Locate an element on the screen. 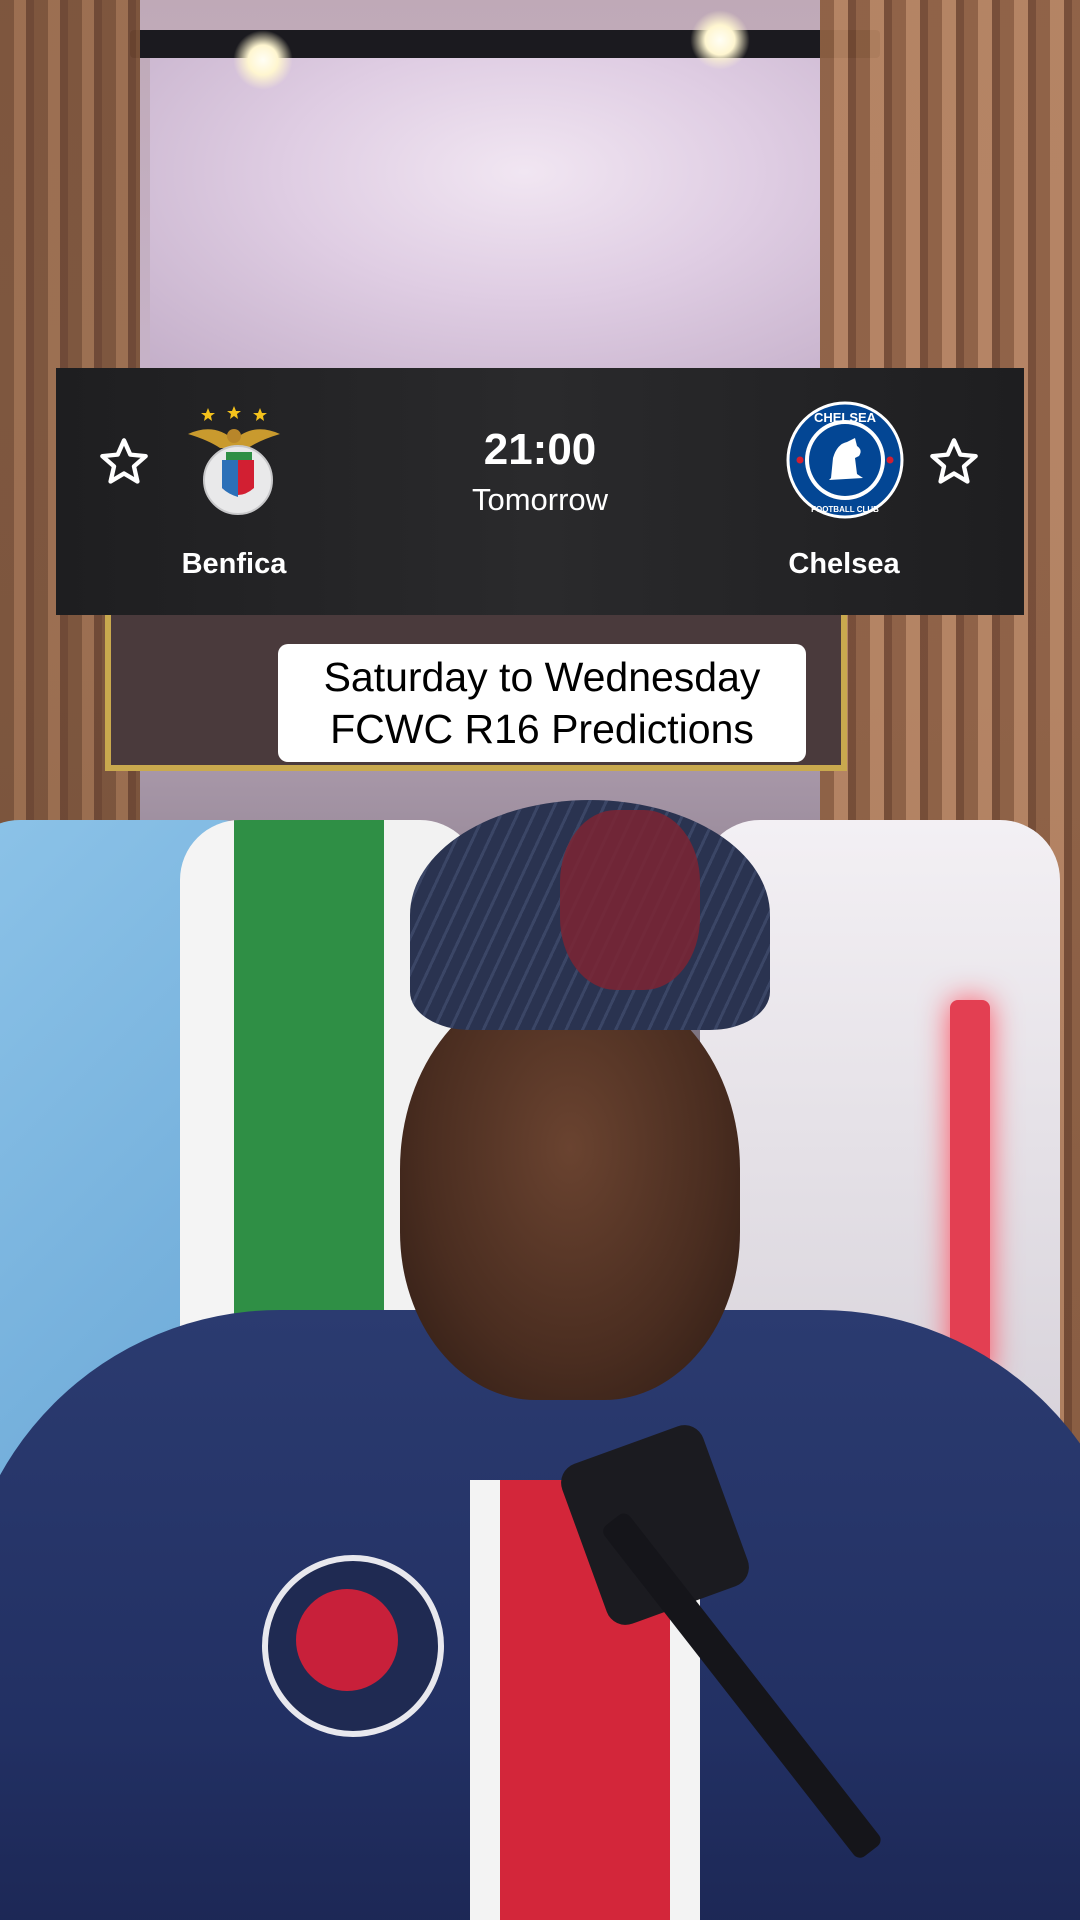 The height and width of the screenshot is (1920, 1080). caption-line-1: Saturday to Wednesday is located at coordinates (542, 677).